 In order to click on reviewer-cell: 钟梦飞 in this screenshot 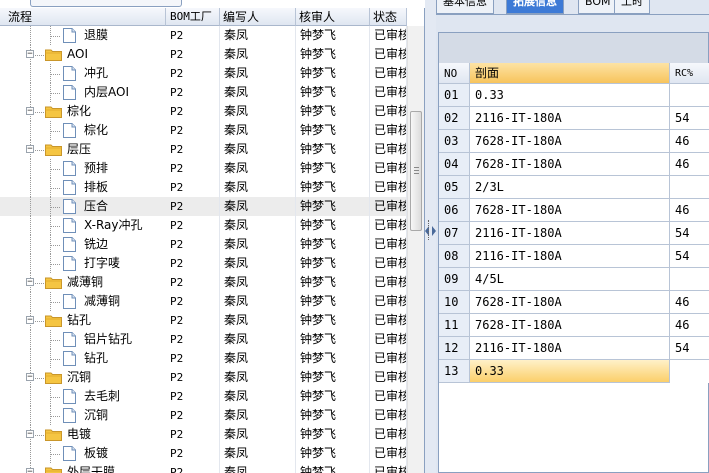, I will do `click(333, 73)`.